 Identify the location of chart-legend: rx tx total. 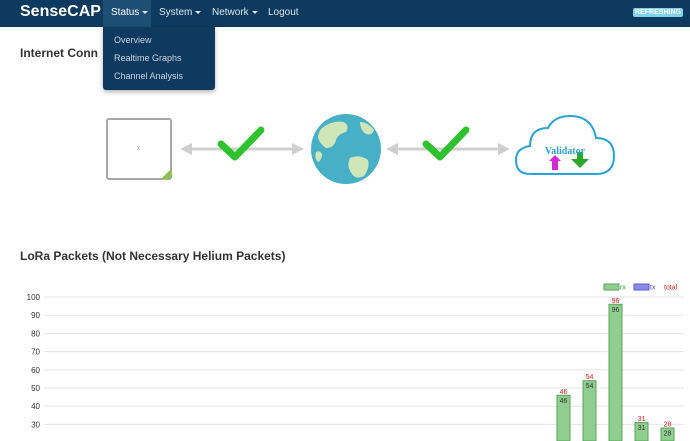
(640, 287).